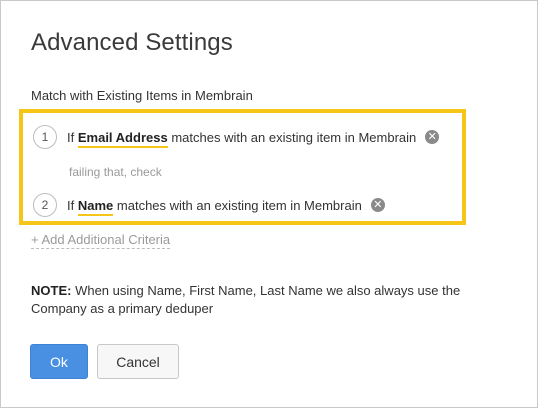 This screenshot has width=538, height=408. What do you see at coordinates (132, 42) in the screenshot?
I see `dialog-title: Advanced Settings` at bounding box center [132, 42].